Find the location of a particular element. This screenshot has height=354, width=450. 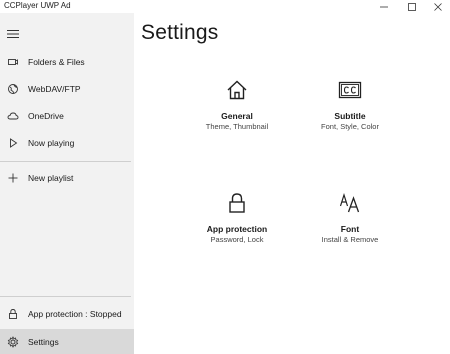

hamburger-icon is located at coordinates (13, 34).